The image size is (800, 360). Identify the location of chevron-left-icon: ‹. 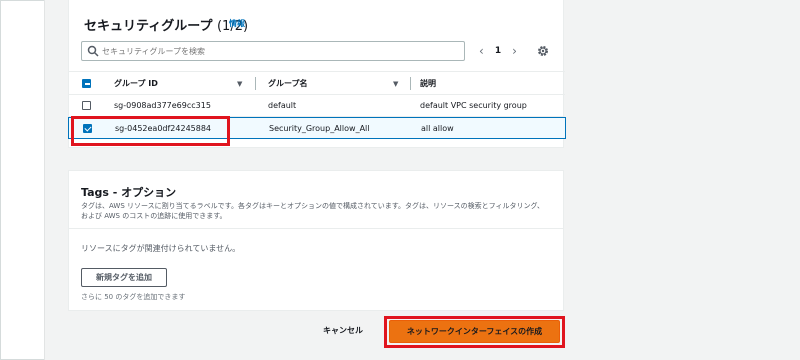
(481, 51).